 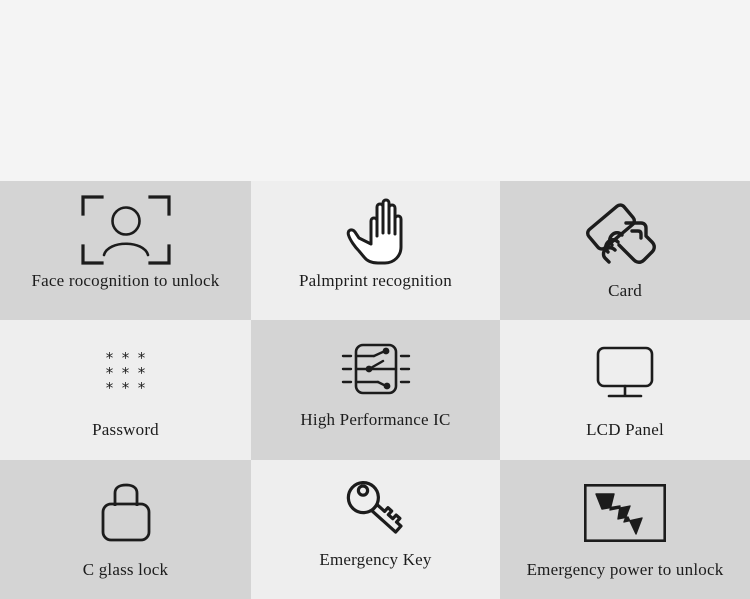 I want to click on feature-cell-face-recognition: Face rocognition to unlock, so click(x=125, y=250).